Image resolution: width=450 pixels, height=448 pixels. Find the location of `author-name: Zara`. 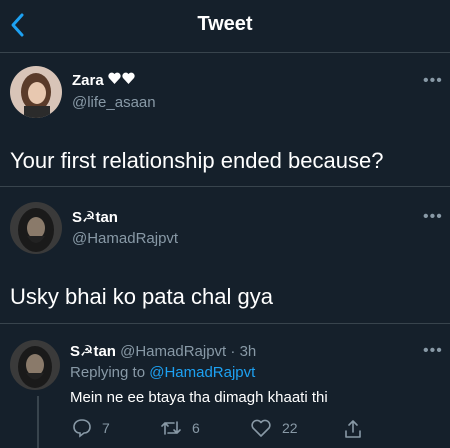

author-name: Zara is located at coordinates (104, 80).